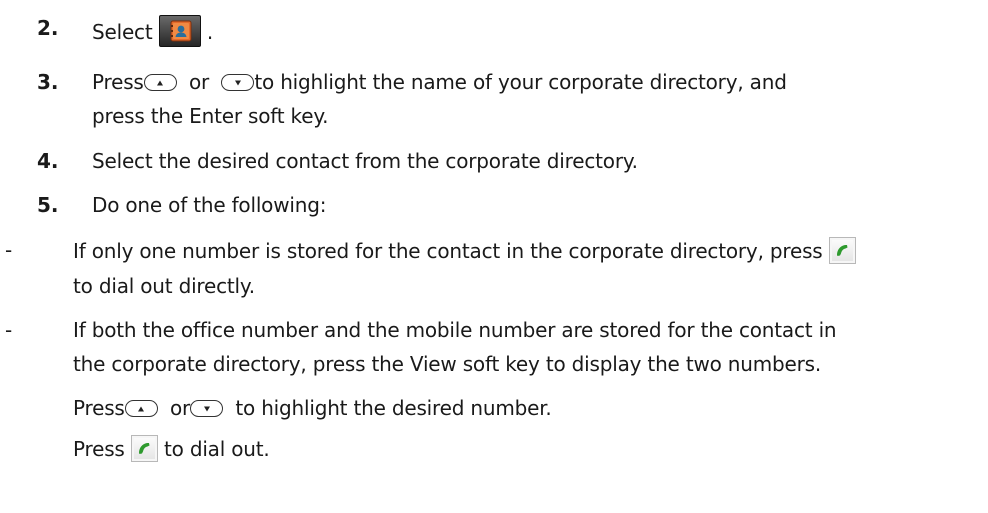 This screenshot has width=988, height=513. What do you see at coordinates (180, 408) in the screenshot?
I see `sub-text: or` at bounding box center [180, 408].